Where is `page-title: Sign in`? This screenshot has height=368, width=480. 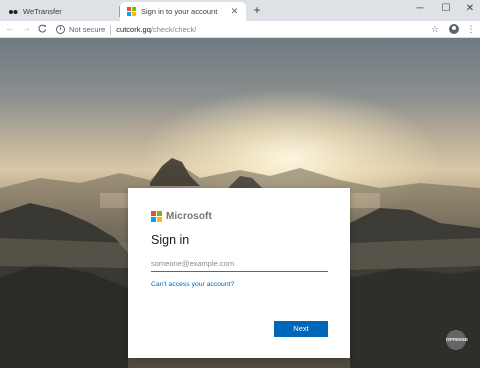 page-title: Sign in is located at coordinates (170, 240).